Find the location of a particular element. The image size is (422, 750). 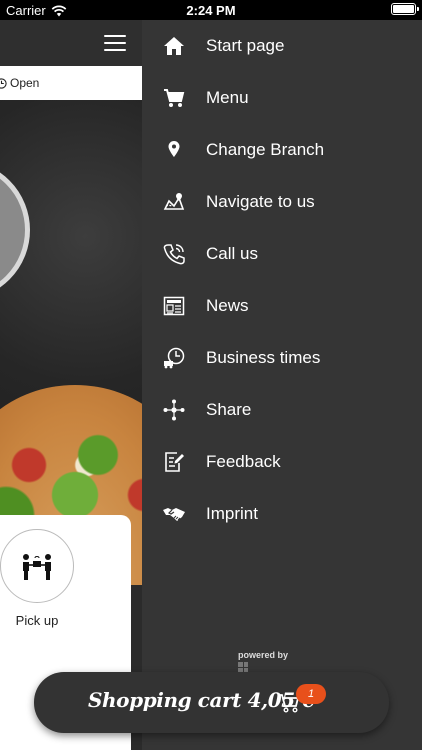

share-icon is located at coordinates (174, 410).